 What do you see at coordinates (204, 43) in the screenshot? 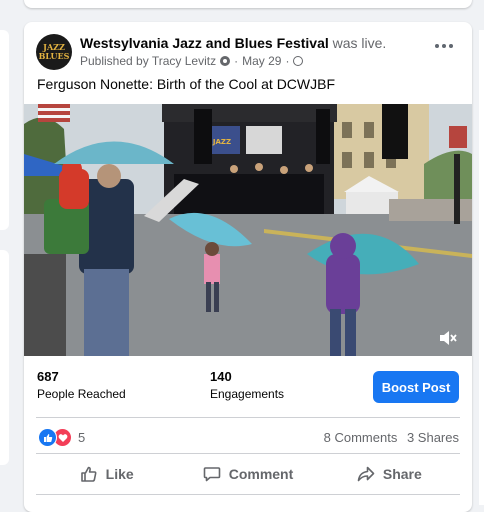
I see `page-name-link: Westsylvania Jazz and Blues Festival` at bounding box center [204, 43].